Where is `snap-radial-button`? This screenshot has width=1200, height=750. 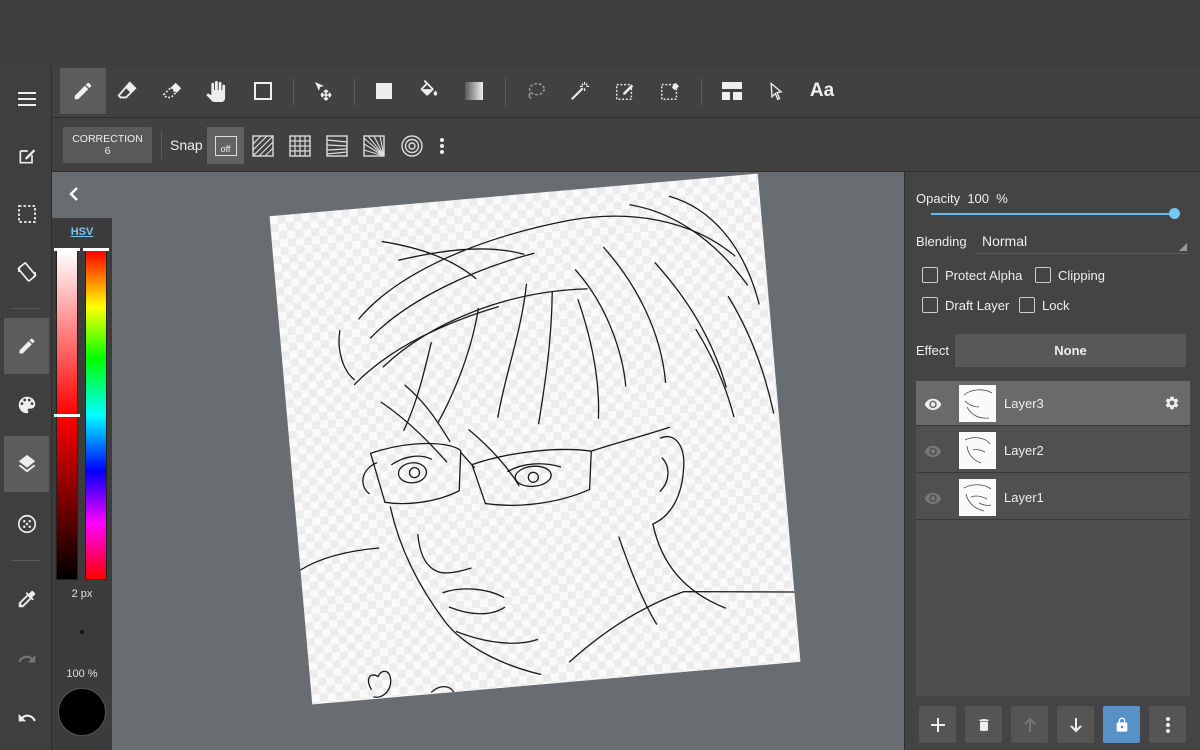 snap-radial-button is located at coordinates (373, 145).